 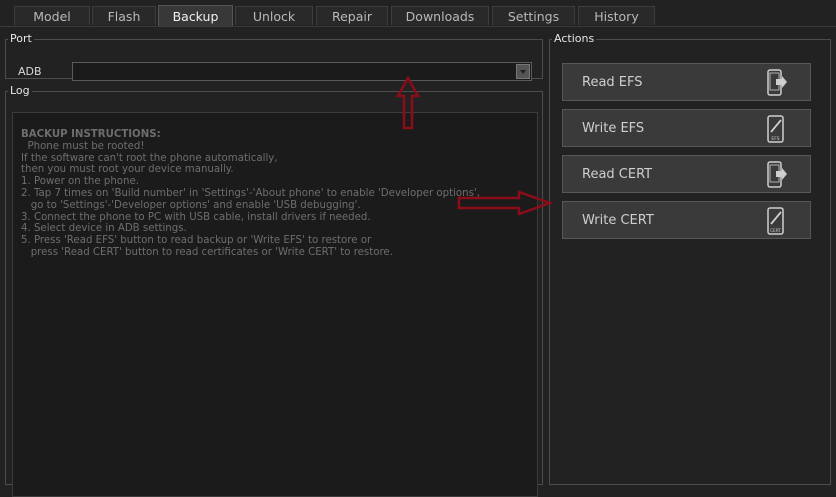 What do you see at coordinates (91, 134) in the screenshot?
I see `log-heading: BACKUP INSTRUCTIONS:` at bounding box center [91, 134].